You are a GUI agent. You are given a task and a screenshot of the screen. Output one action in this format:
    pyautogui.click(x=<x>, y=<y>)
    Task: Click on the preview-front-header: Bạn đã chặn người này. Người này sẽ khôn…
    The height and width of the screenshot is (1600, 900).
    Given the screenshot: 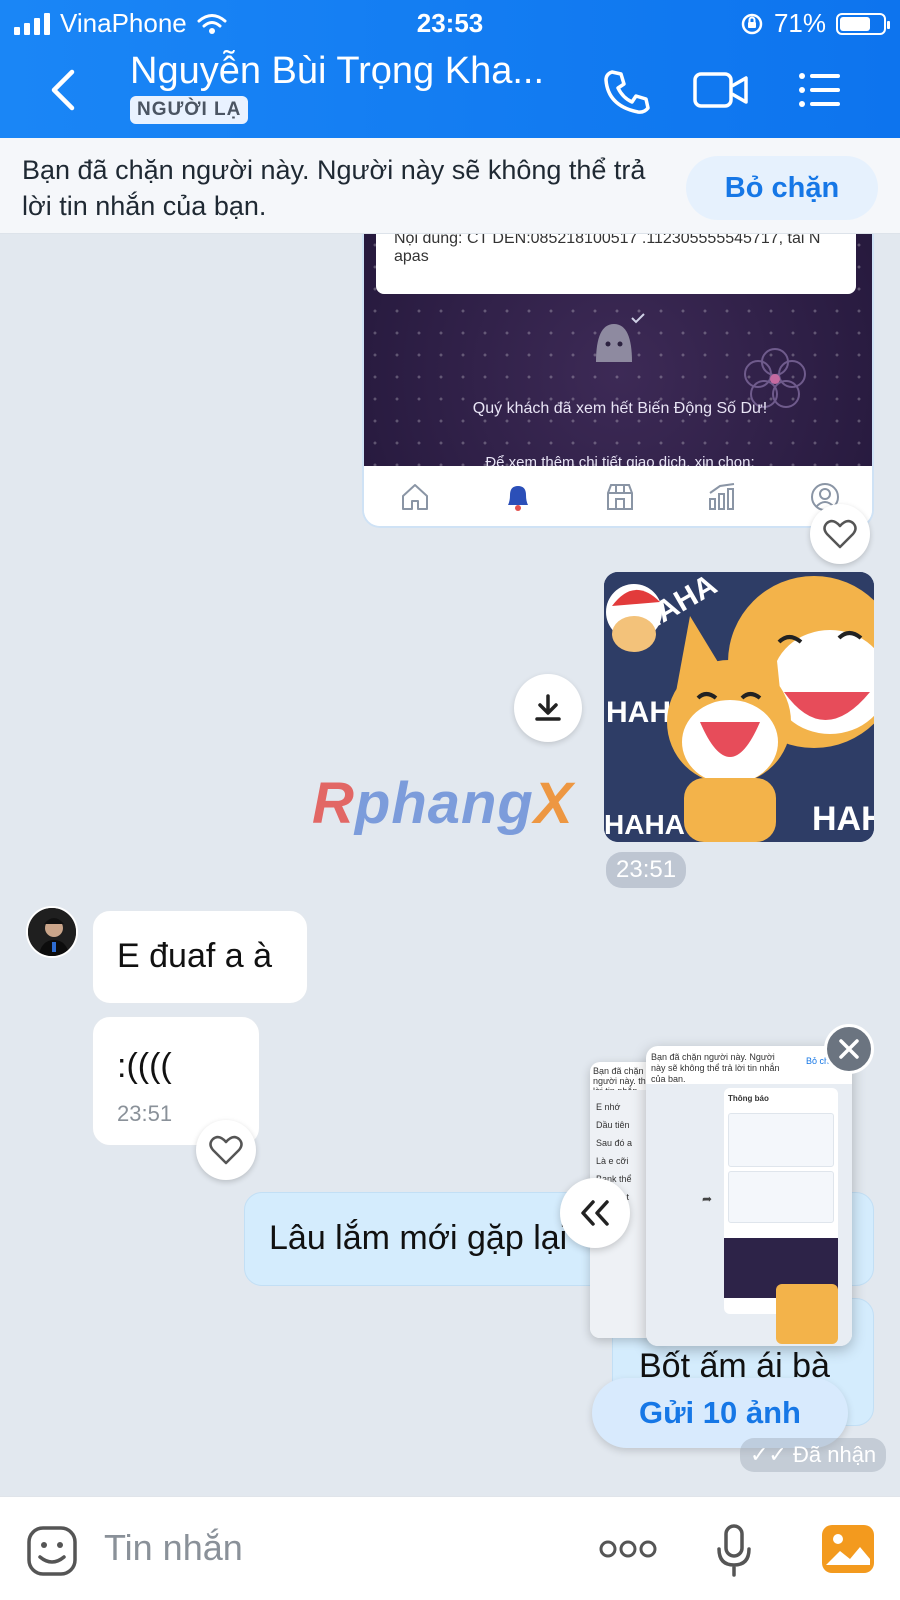 What is the action you would take?
    pyautogui.click(x=715, y=1067)
    